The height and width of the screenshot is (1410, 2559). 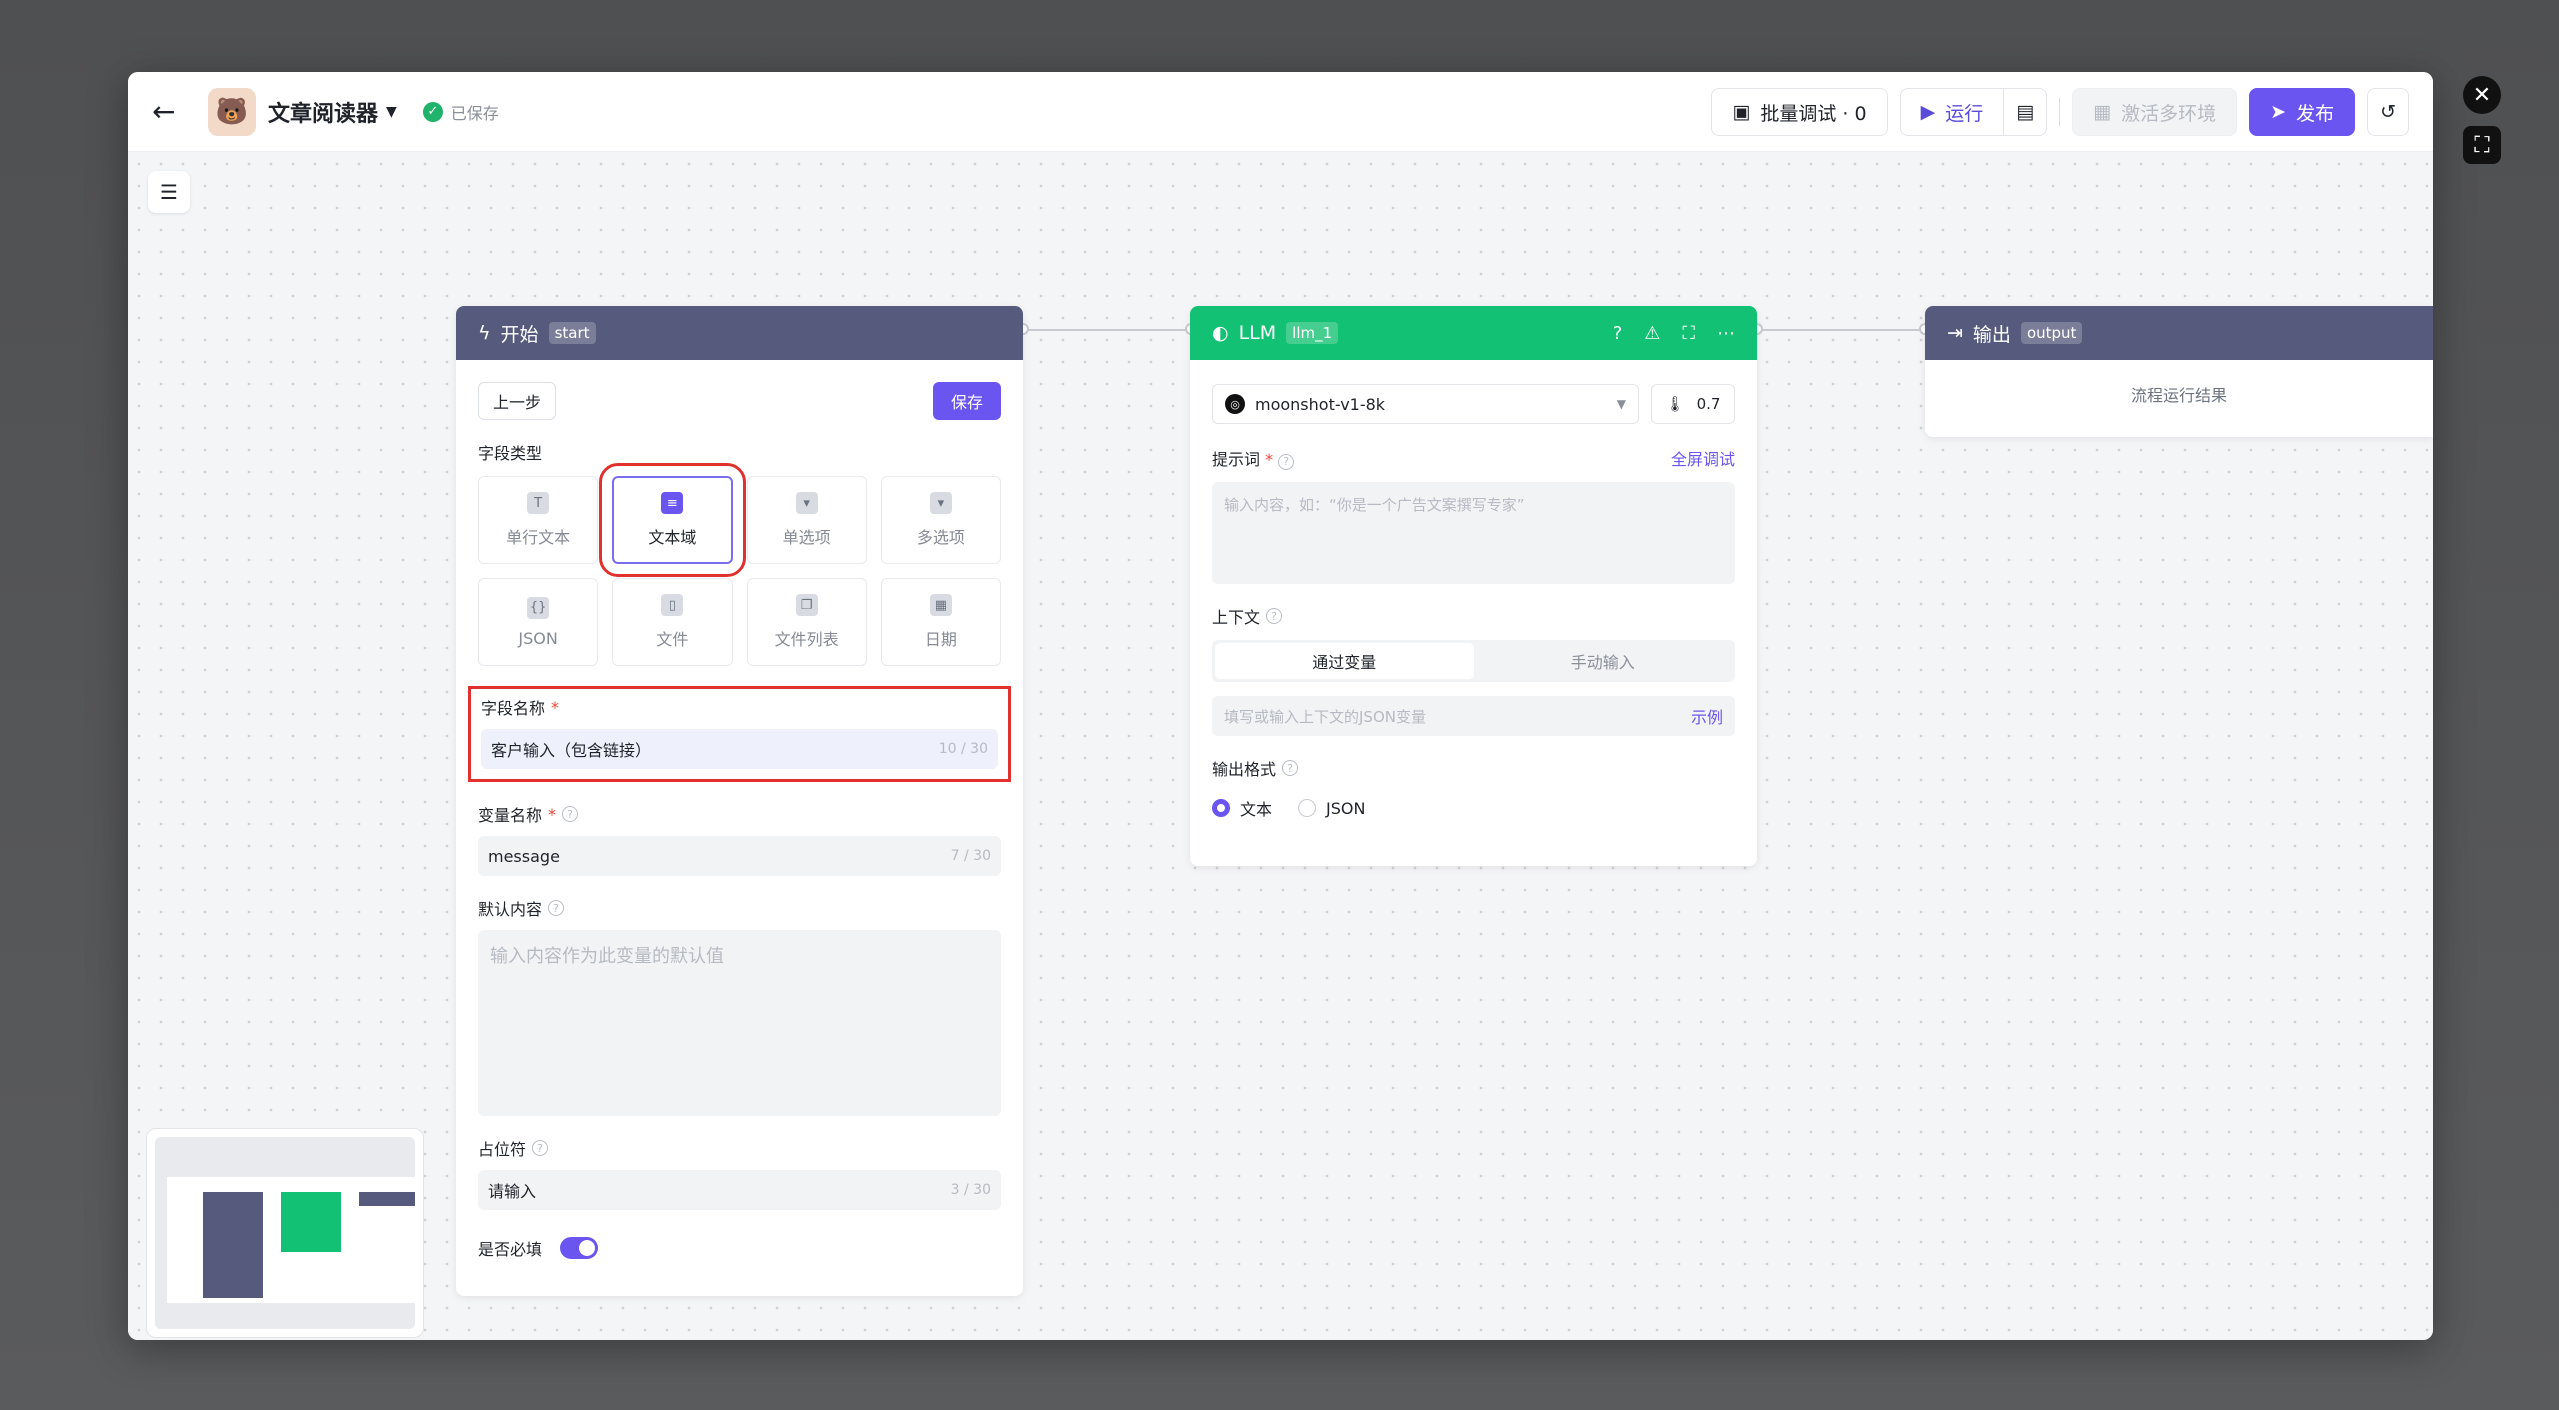 I want to click on send-icon: ➤, so click(x=2278, y=112).